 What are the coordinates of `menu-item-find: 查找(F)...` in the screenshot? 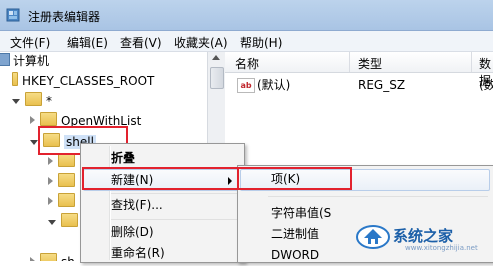 It's located at (137, 205).